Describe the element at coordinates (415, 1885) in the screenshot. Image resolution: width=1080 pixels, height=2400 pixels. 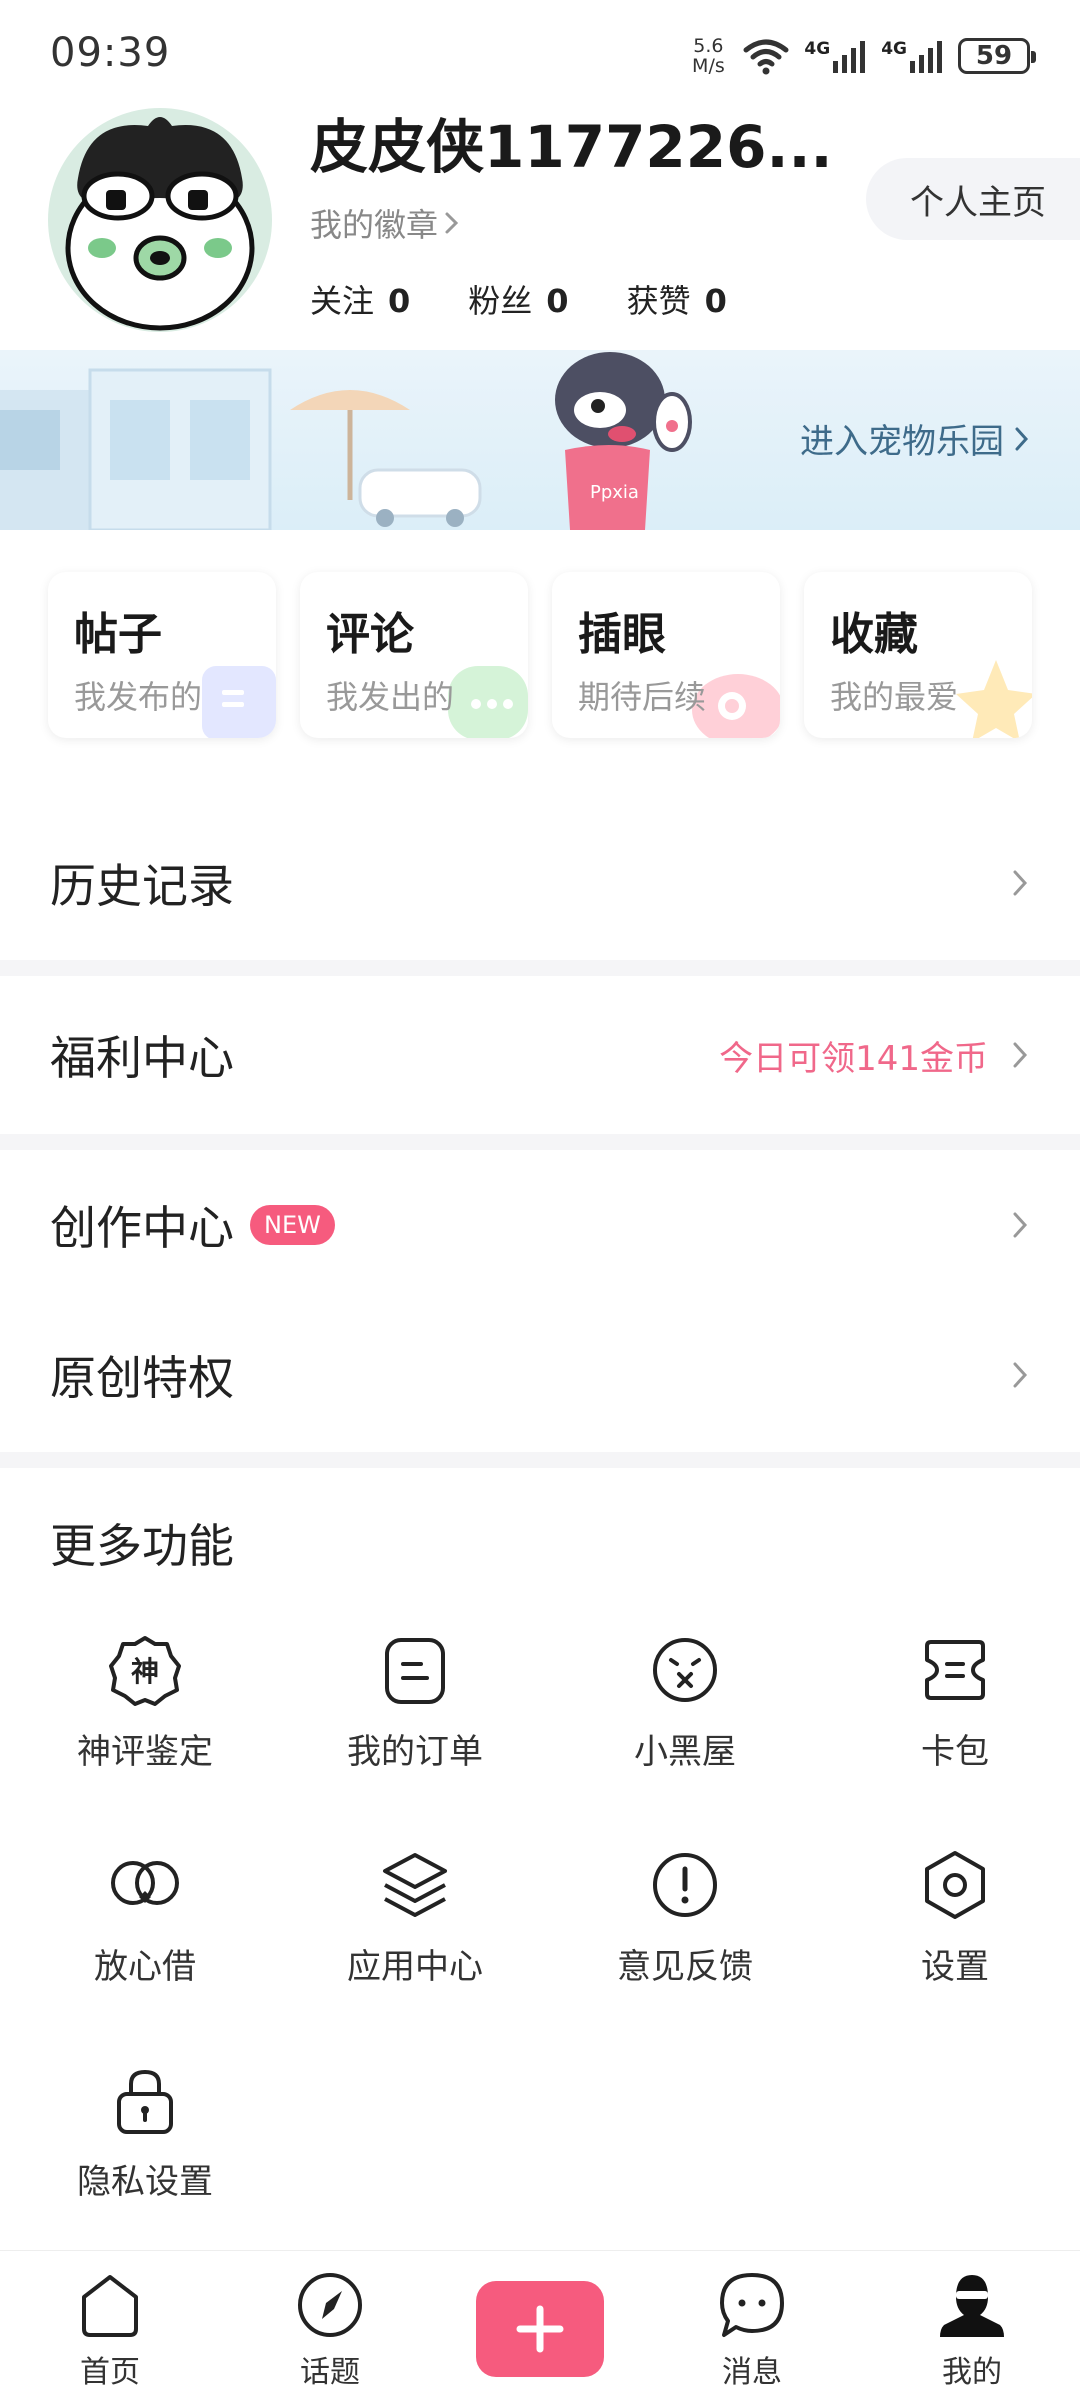
I see `layers-icon` at that location.